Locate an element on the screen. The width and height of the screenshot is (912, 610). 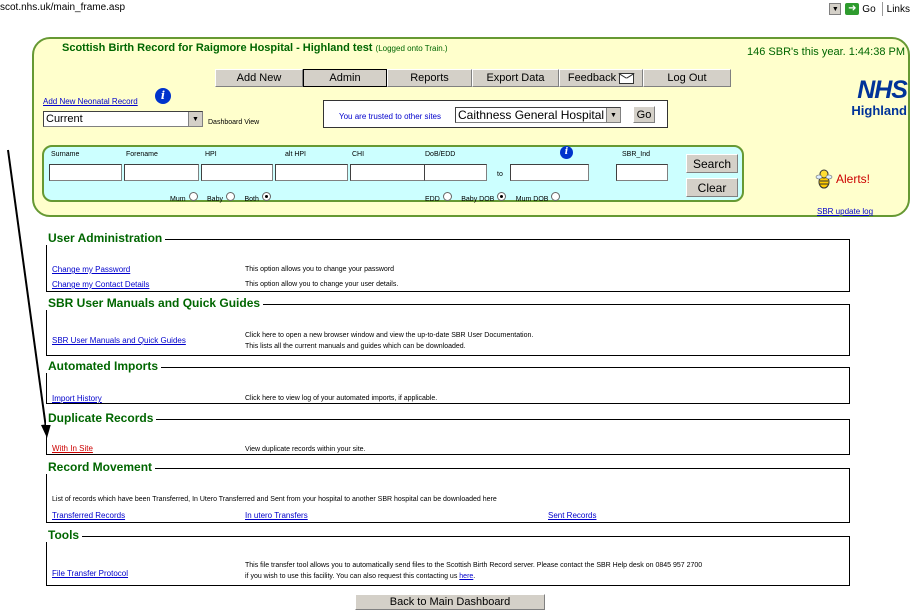
login-status: (Logged onto Train.) is located at coordinates (411, 48).